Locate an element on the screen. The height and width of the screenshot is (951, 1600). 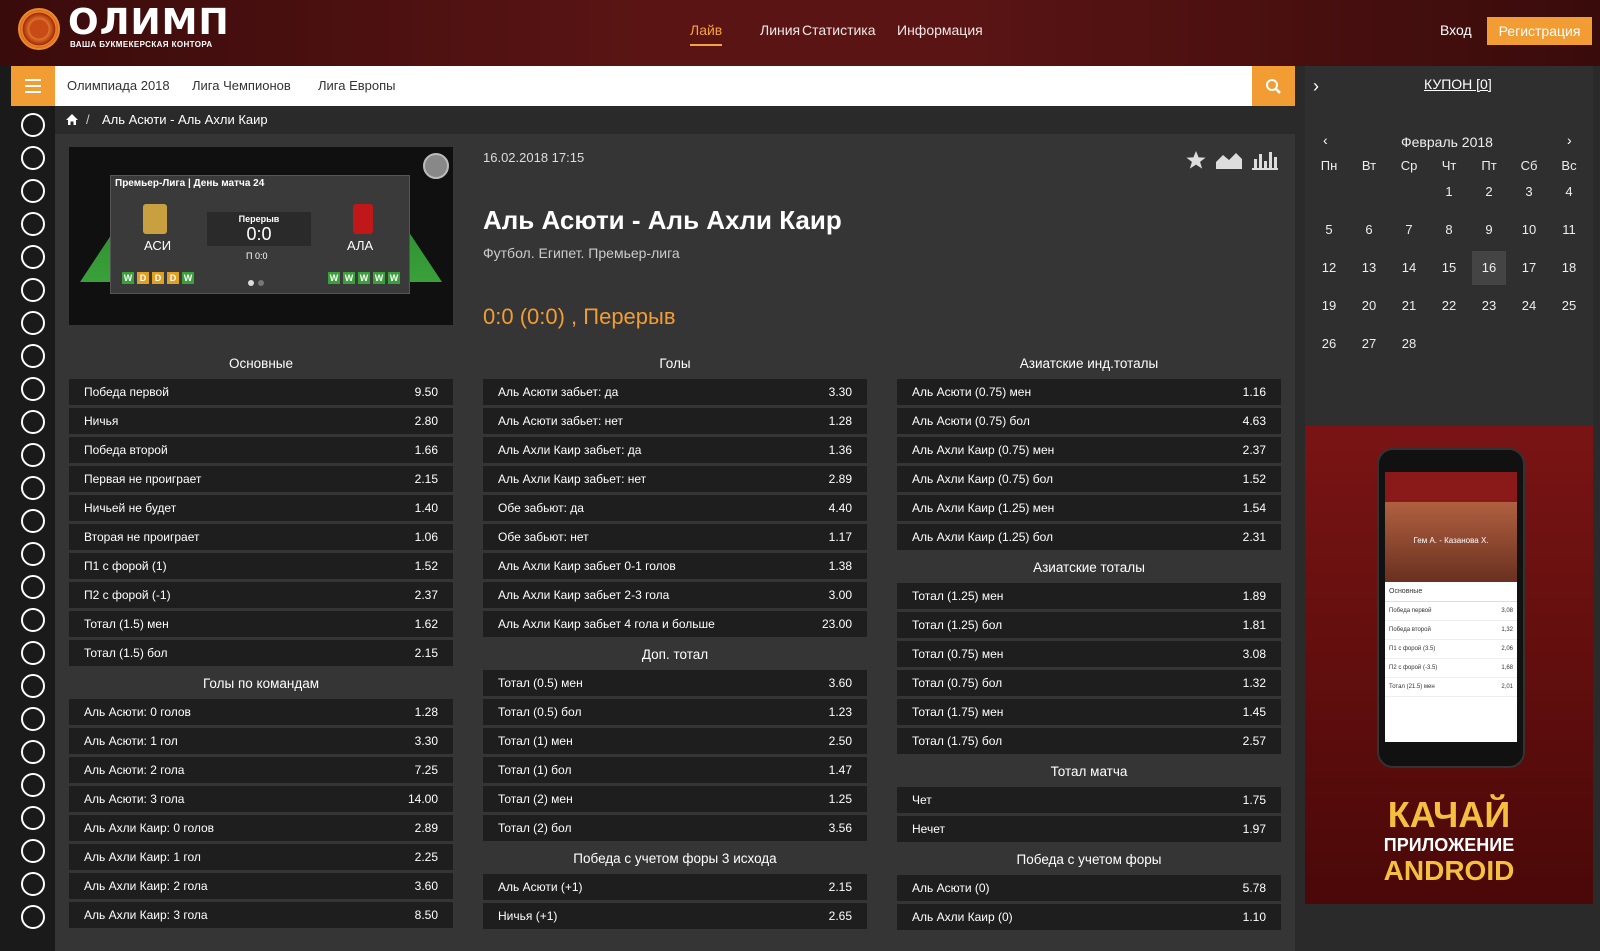
athletics-icon is located at coordinates (33, 389).